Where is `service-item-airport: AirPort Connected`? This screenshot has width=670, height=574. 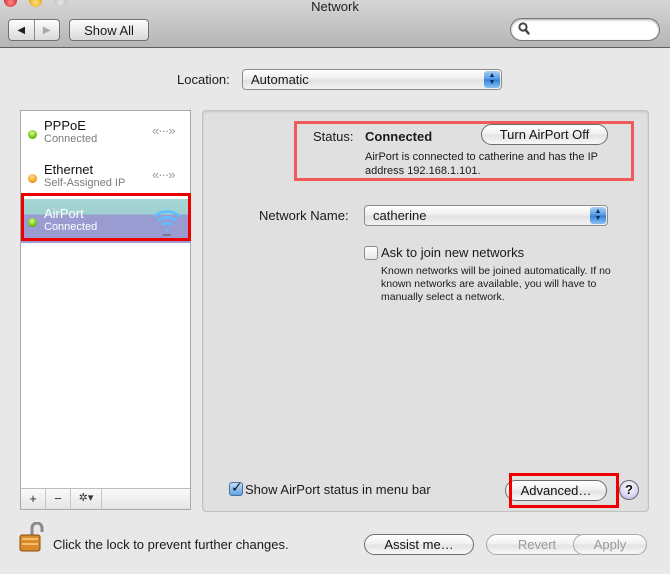
service-item-airport: AirPort Connected is located at coordinates (105, 221).